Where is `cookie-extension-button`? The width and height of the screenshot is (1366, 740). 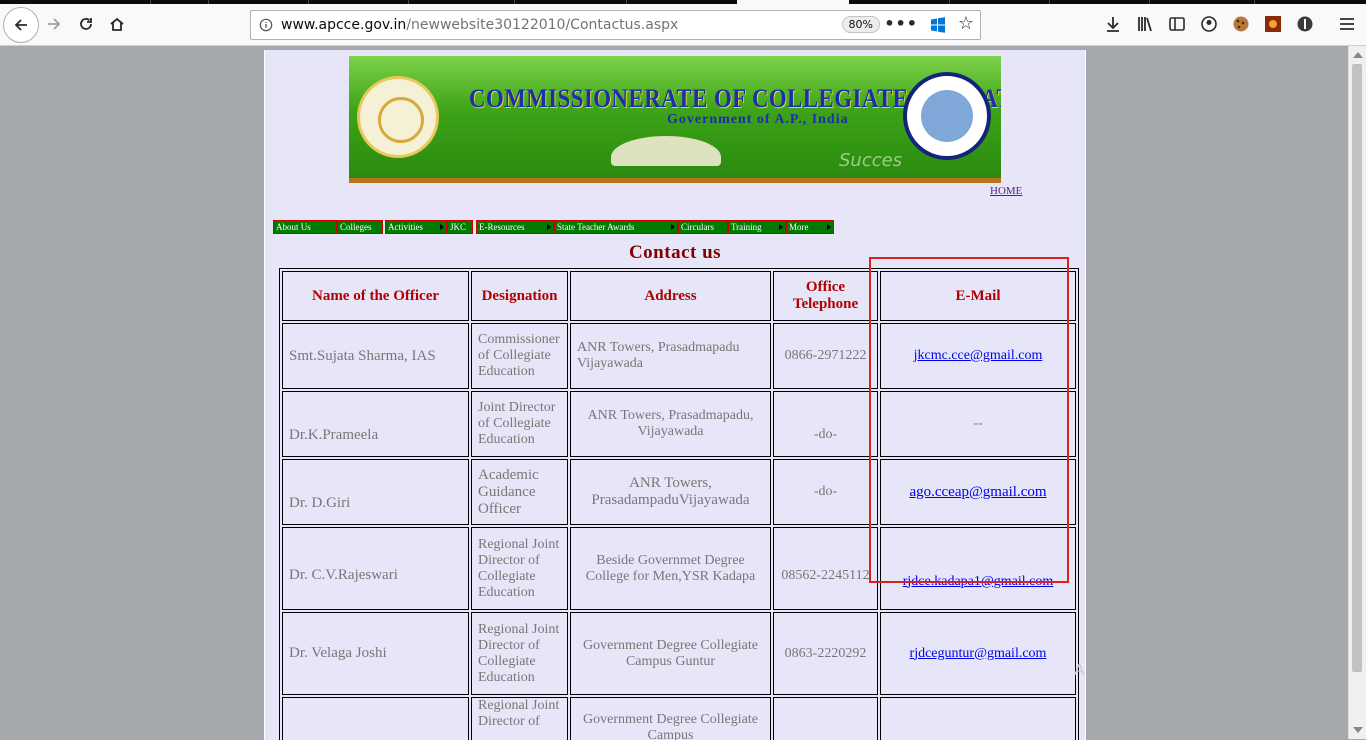
cookie-extension-button is located at coordinates (1241, 24).